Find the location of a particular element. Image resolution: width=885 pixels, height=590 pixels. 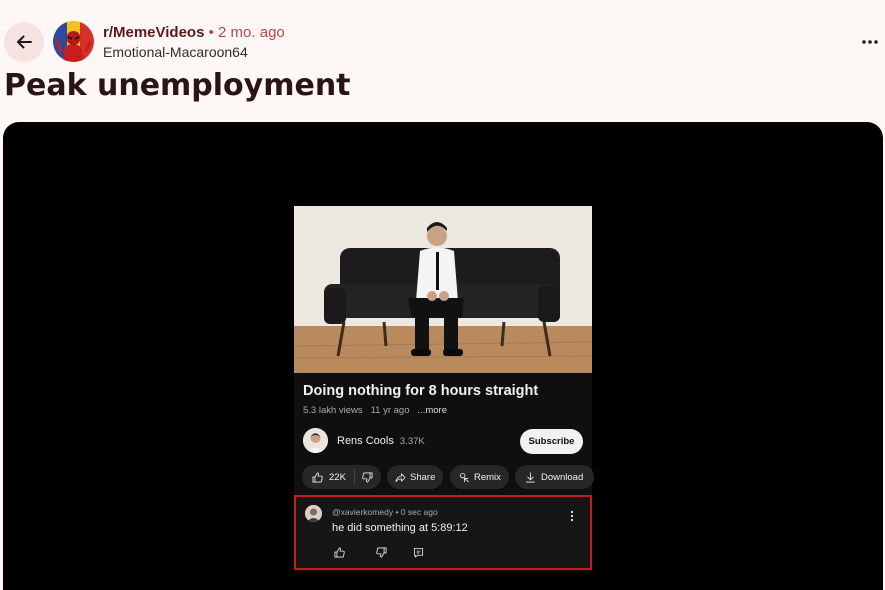

superhero-avatar-image is located at coordinates (73, 41).